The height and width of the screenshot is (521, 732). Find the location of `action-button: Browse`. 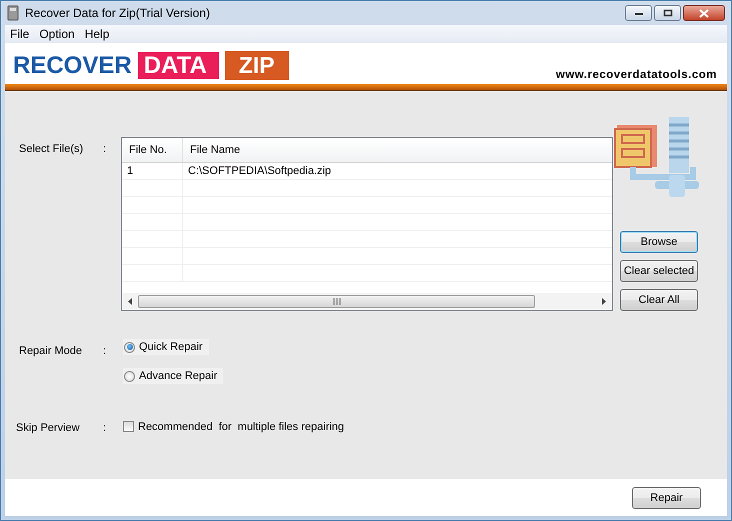

action-button: Browse is located at coordinates (659, 242).